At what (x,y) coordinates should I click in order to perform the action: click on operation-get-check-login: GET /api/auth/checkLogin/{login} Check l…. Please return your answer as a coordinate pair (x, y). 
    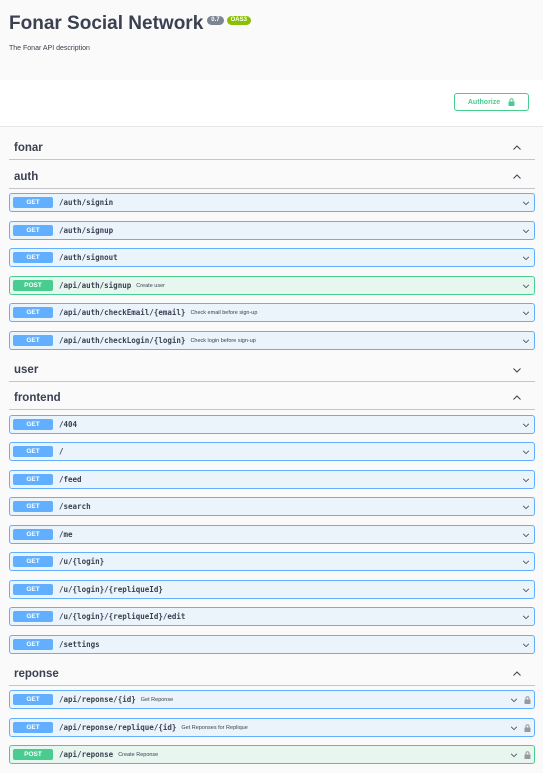
    Looking at the image, I should click on (272, 340).